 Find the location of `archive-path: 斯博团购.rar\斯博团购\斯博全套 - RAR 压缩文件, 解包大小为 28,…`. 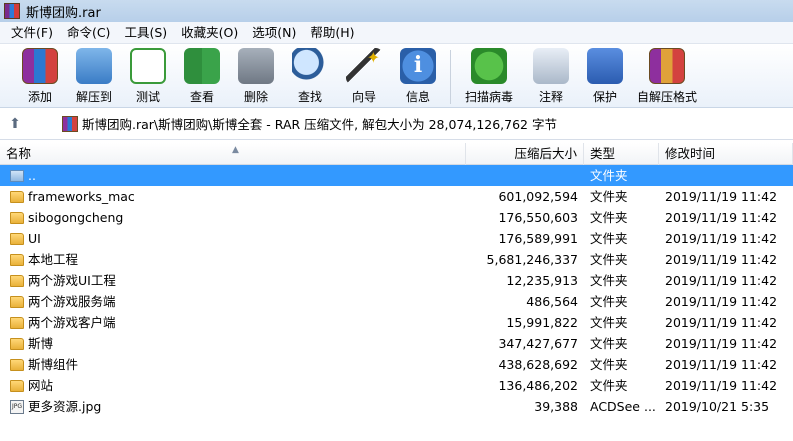

archive-path: 斯博团购.rar\斯博团购\斯博全套 - RAR 压缩文件, 解包大小为 28,… is located at coordinates (319, 124).